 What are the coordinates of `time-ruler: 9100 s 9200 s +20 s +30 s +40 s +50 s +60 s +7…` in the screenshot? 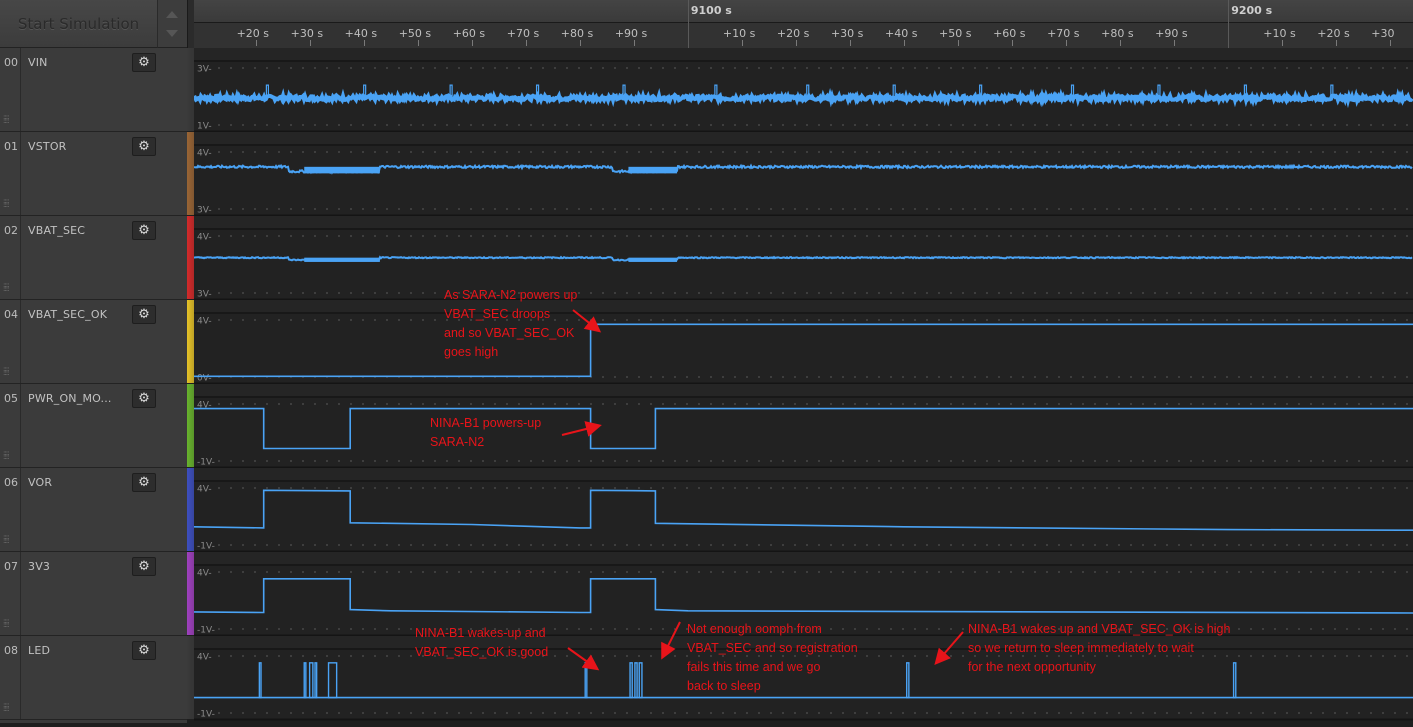 It's located at (803, 25).